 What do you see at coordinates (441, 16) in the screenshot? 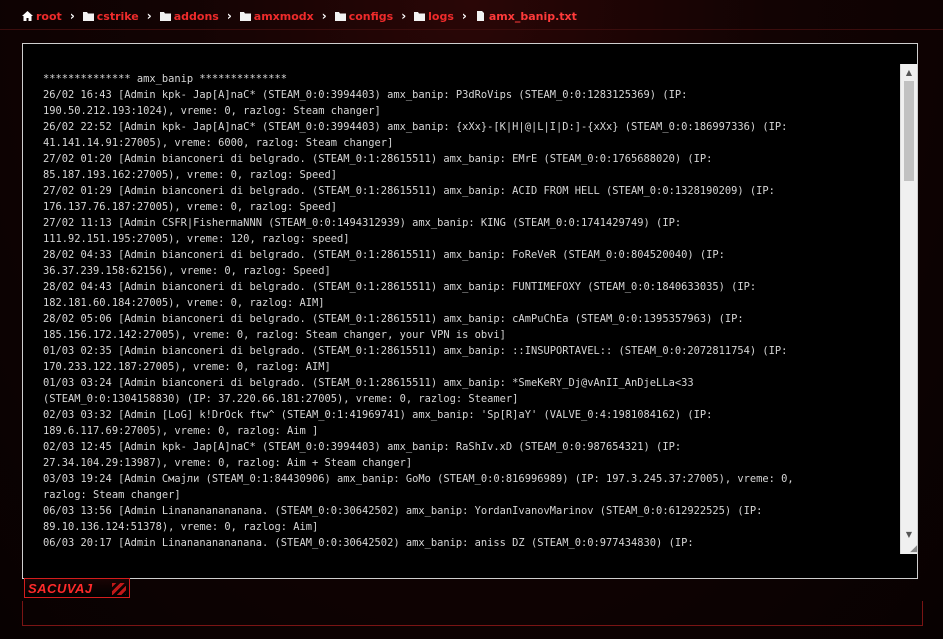
I see `breadcrumb-label: logs` at bounding box center [441, 16].